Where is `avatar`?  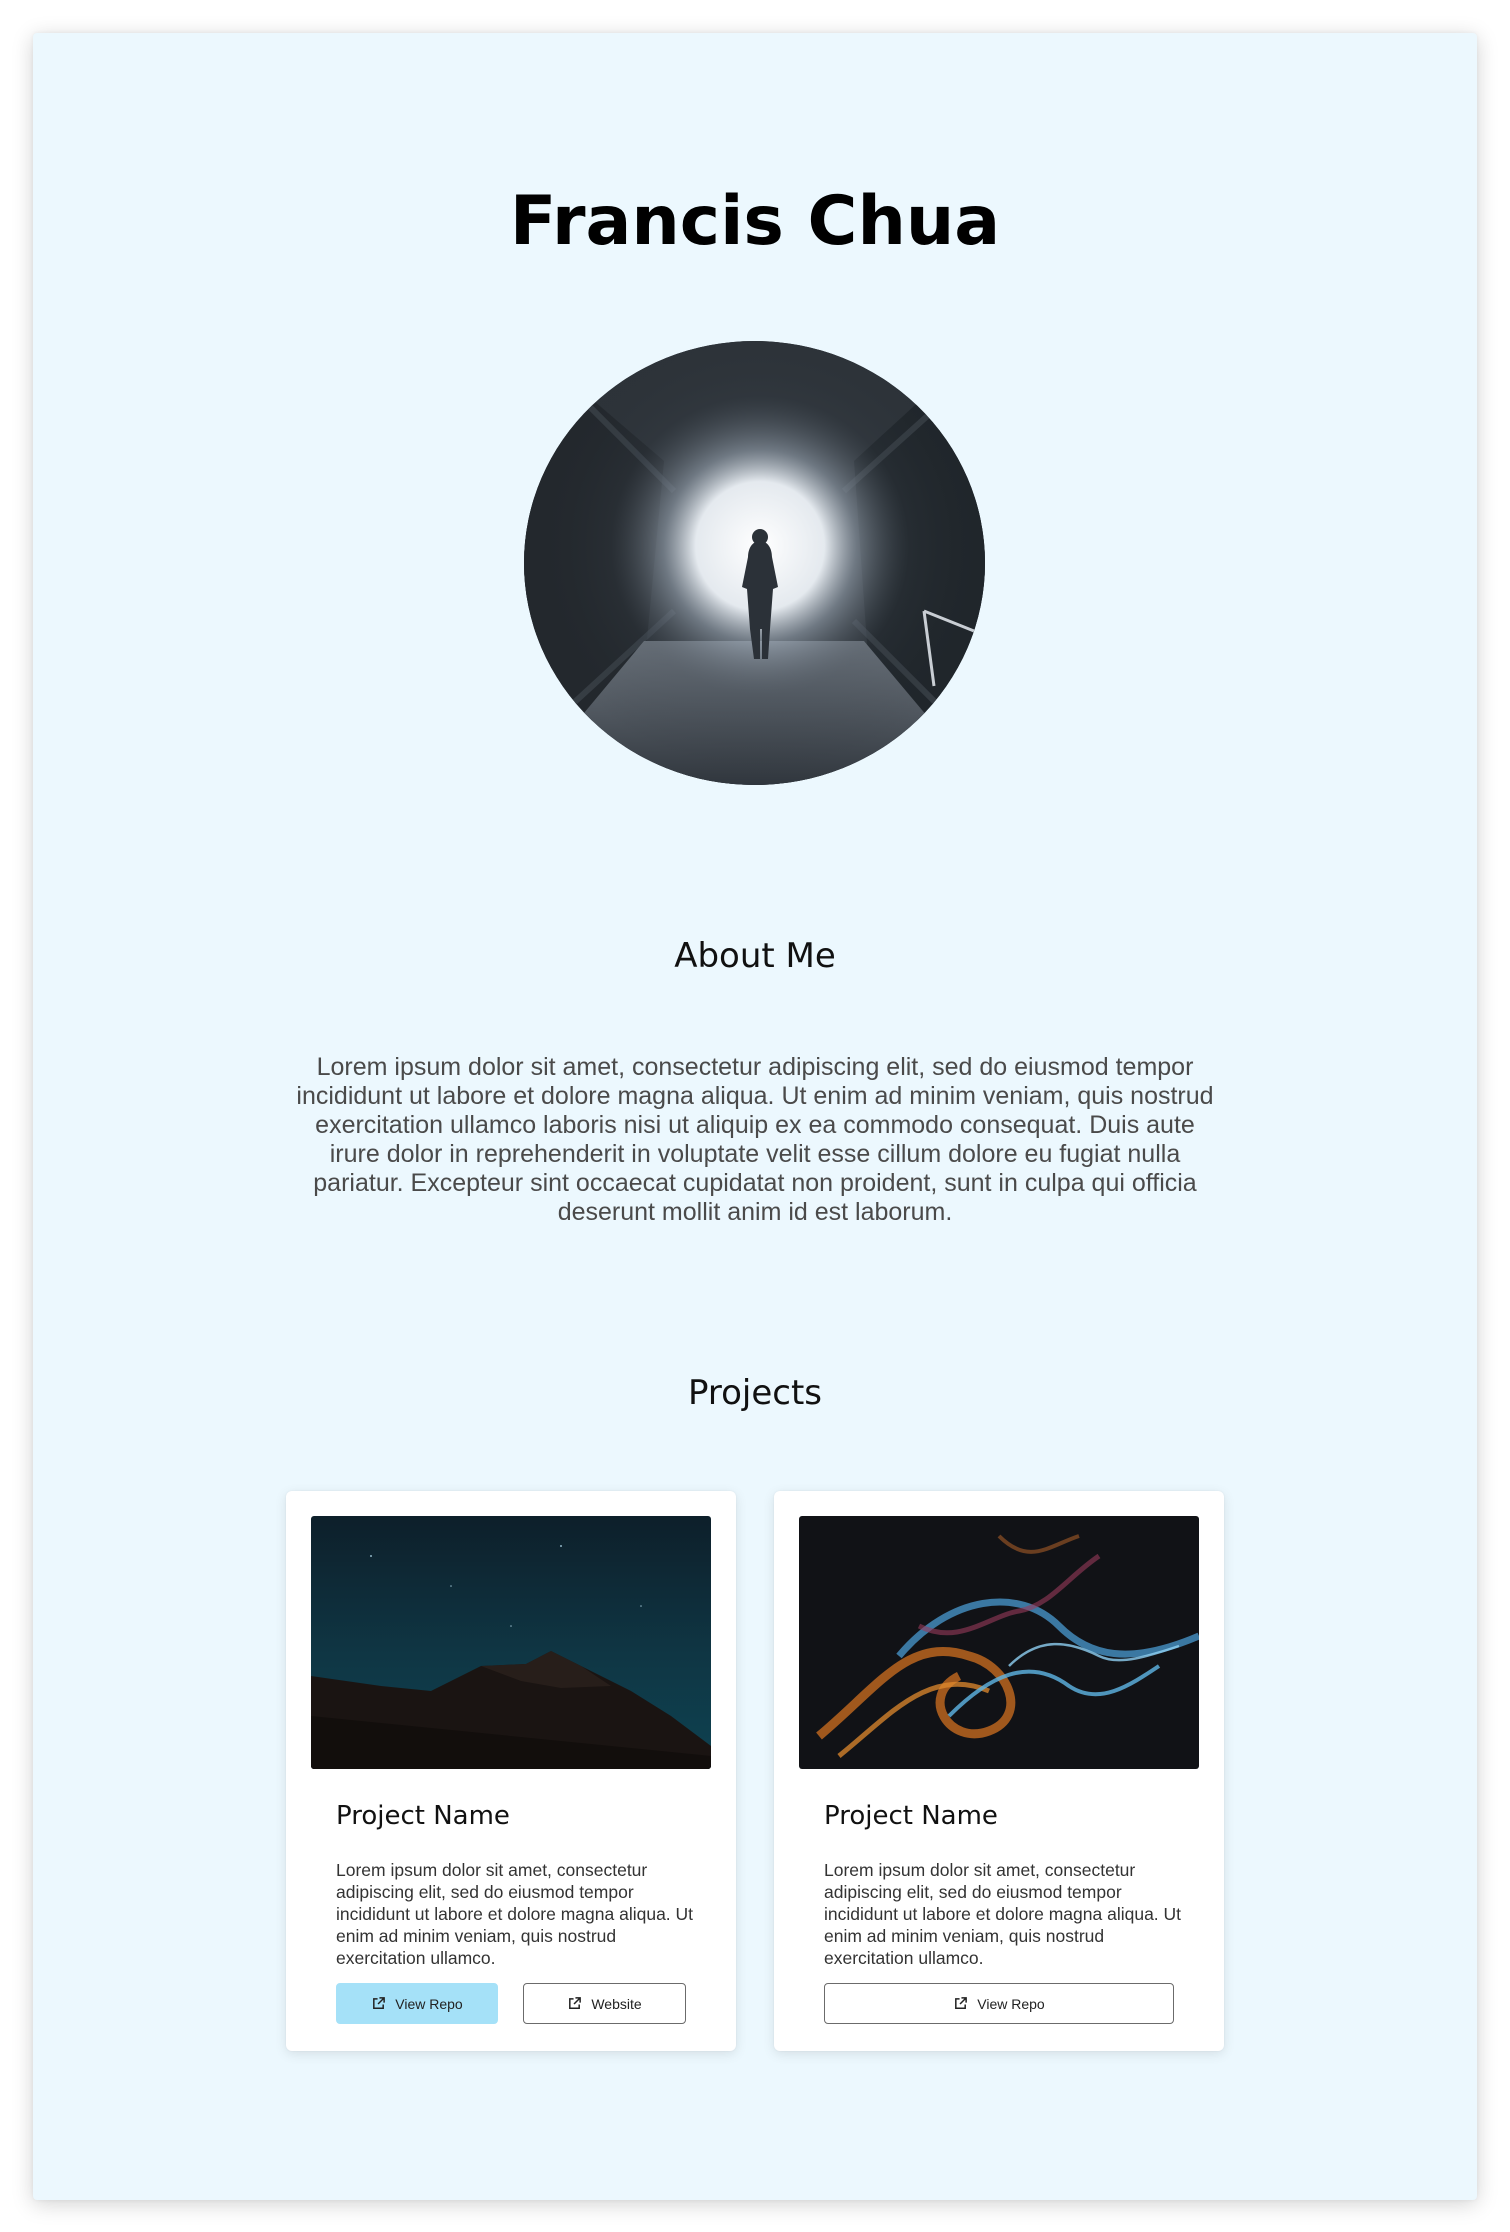
avatar is located at coordinates (754, 563).